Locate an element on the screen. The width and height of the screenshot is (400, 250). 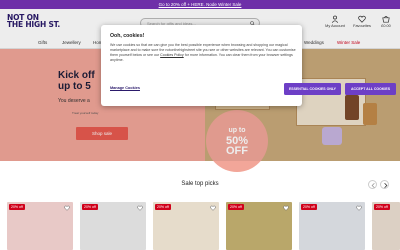
nav-item-weddings: Weddings is located at coordinates (314, 42).